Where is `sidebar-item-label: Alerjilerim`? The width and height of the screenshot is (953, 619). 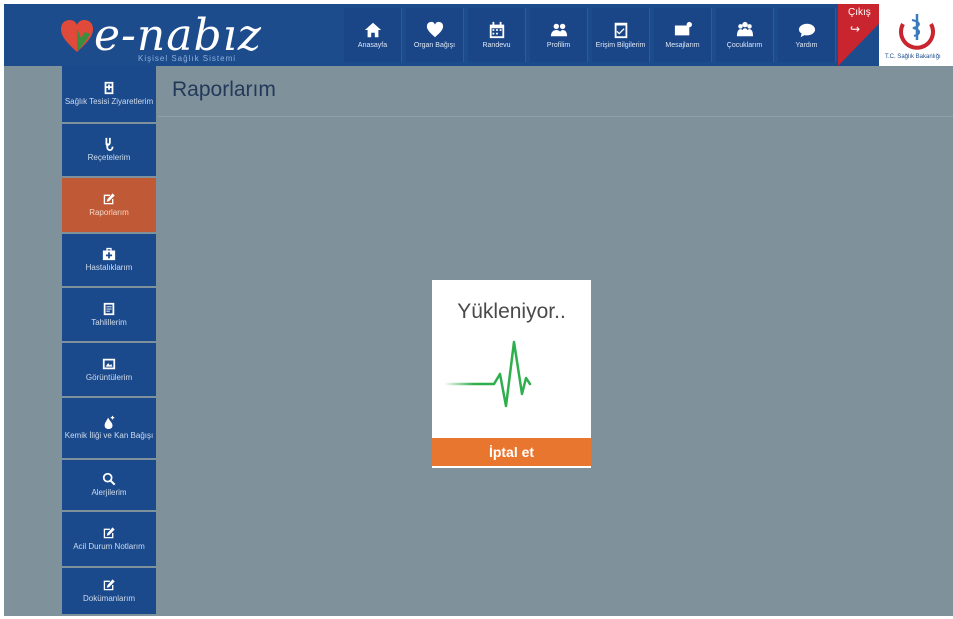 sidebar-item-label: Alerjilerim is located at coordinates (109, 492).